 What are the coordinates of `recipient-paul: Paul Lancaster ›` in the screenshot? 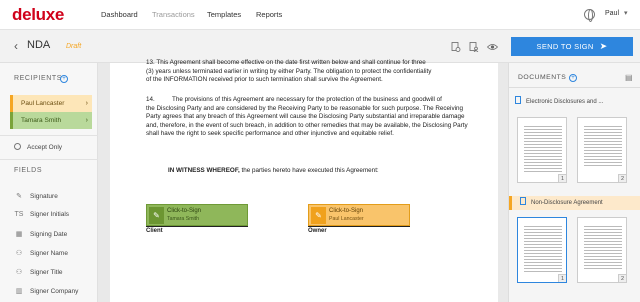 It's located at (51, 103).